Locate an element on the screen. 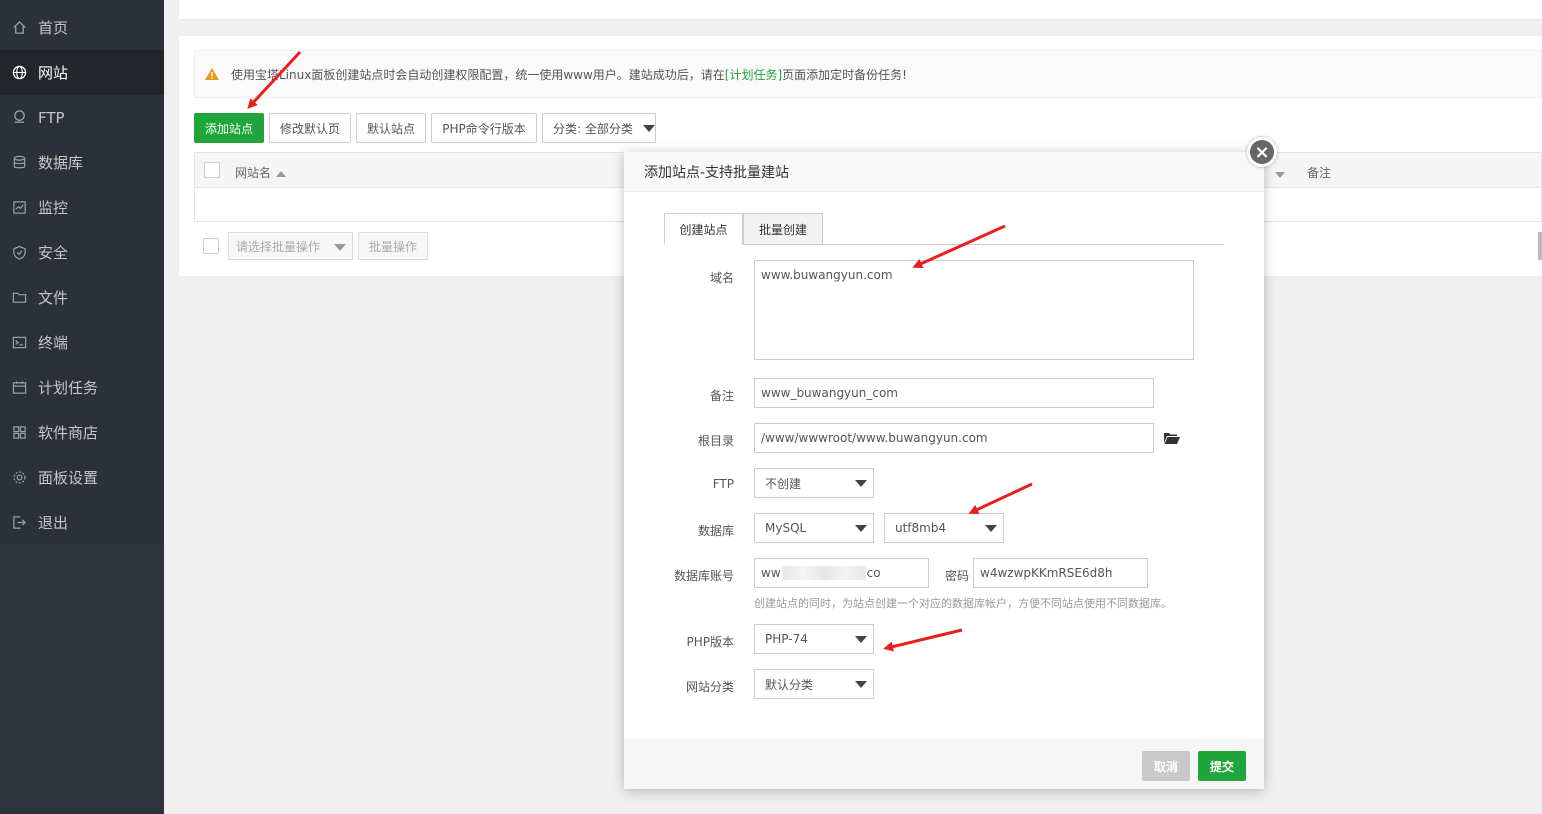 Image resolution: width=1542 pixels, height=814 pixels. sidebar-item-settings: 面板设置 is located at coordinates (82, 477).